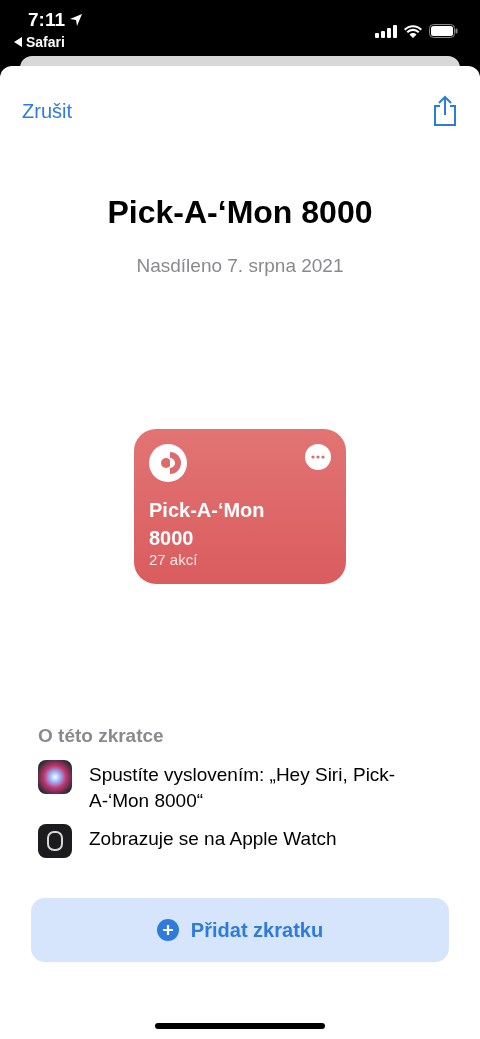 Image resolution: width=480 pixels, height=1039 pixels. Describe the element at coordinates (413, 31) in the screenshot. I see `wifi-icon` at that location.